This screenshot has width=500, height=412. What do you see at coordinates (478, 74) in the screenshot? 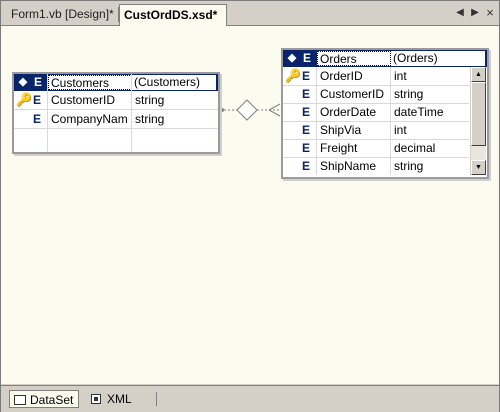
I see `scroll-up-icon: ▲` at bounding box center [478, 74].